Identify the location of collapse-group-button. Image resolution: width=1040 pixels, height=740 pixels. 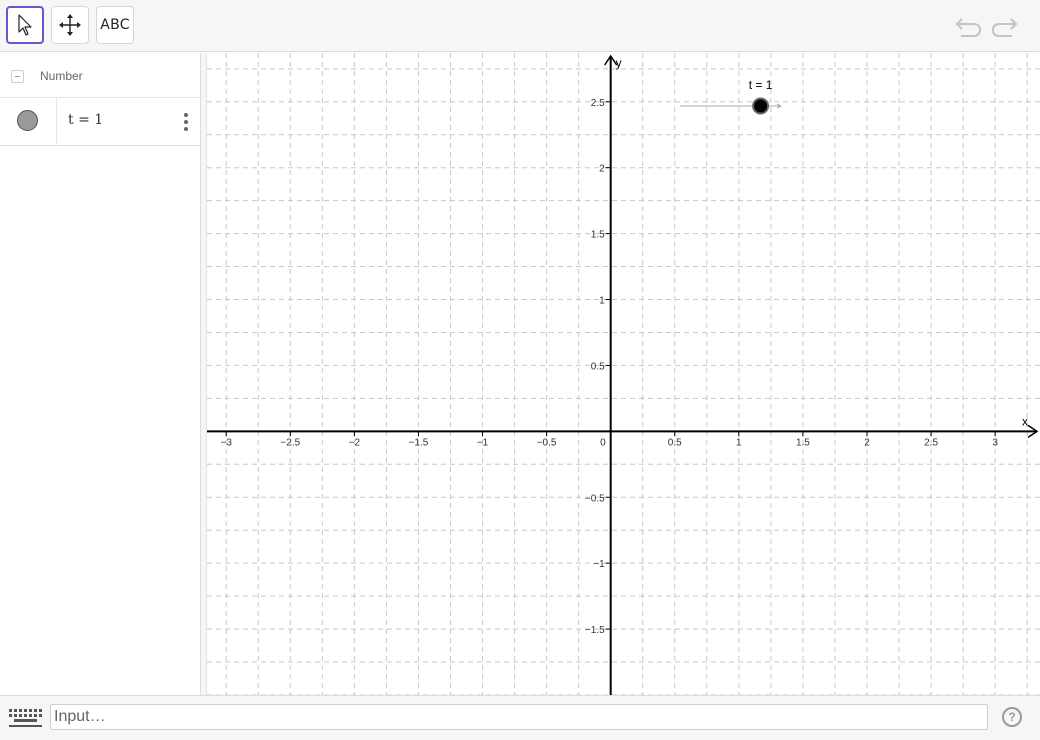
(17, 76).